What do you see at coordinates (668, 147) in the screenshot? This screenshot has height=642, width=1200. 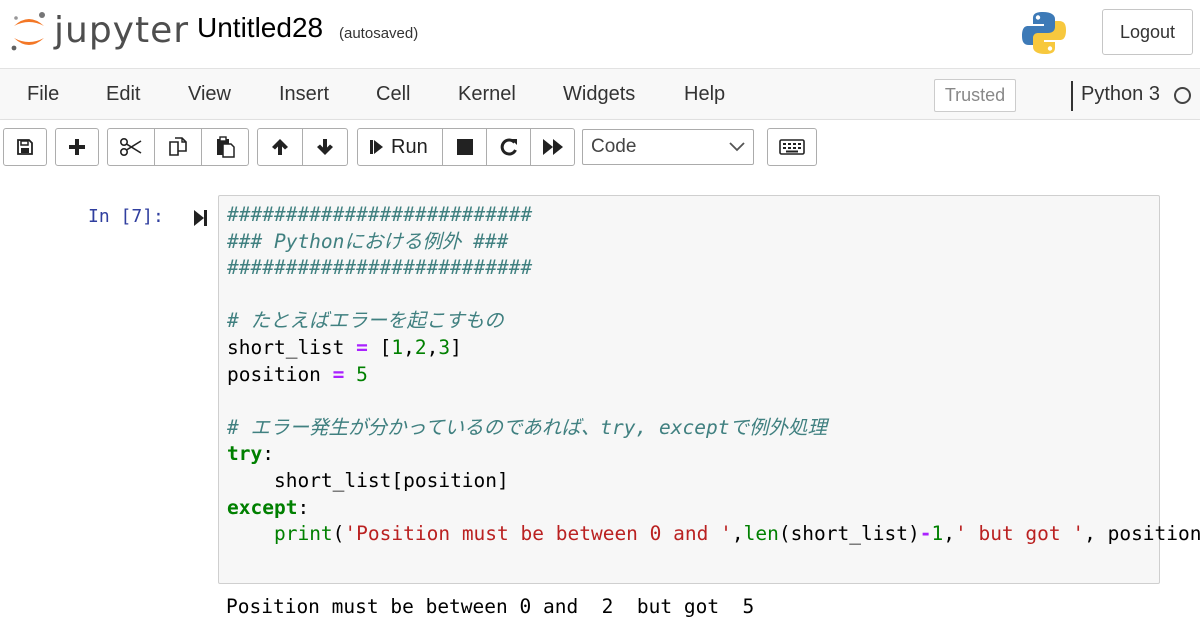 I see `cell-type-select: Code` at bounding box center [668, 147].